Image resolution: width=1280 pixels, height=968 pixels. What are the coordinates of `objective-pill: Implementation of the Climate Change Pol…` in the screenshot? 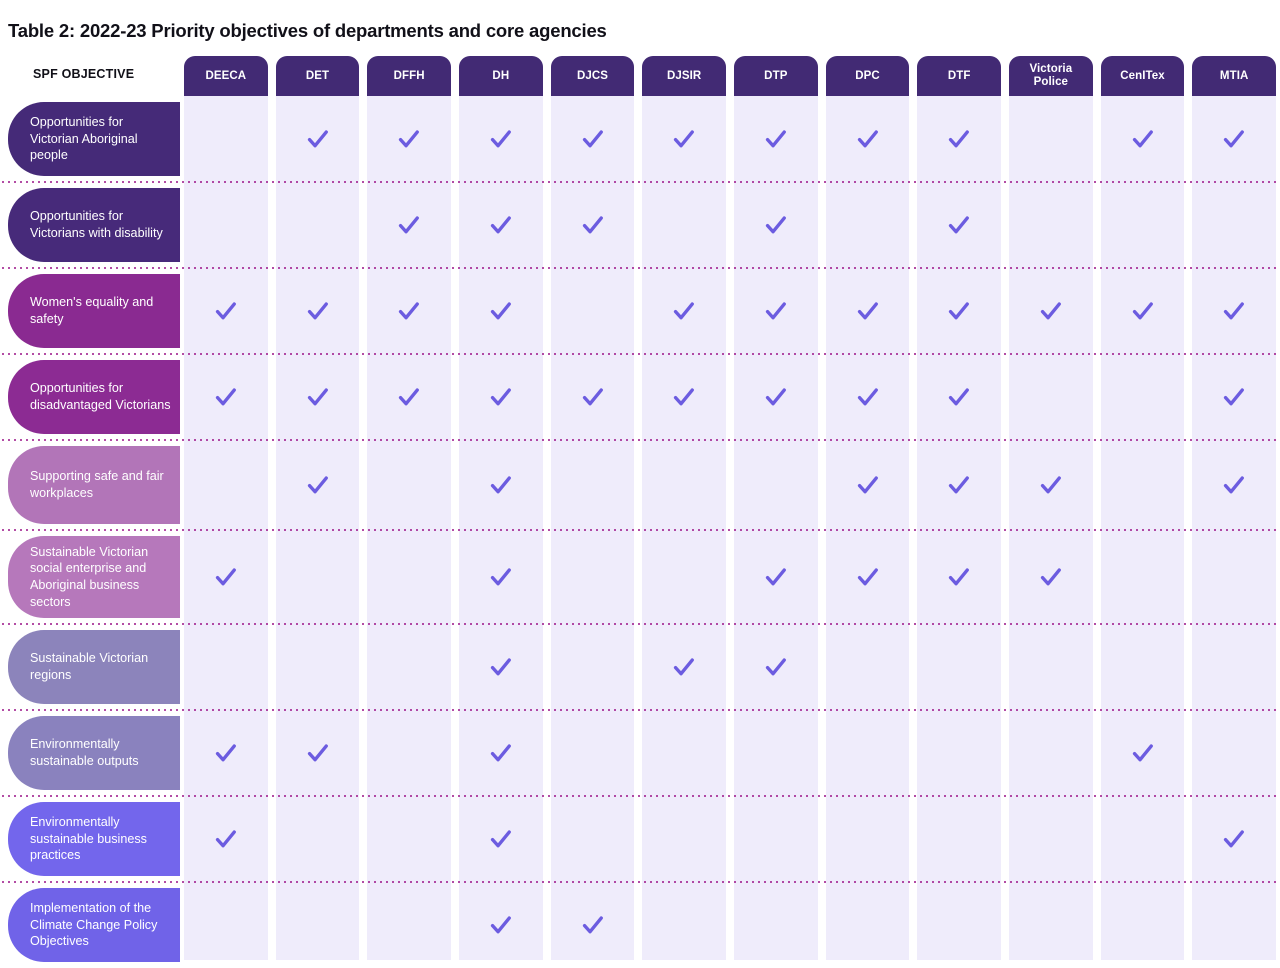 It's located at (94, 925).